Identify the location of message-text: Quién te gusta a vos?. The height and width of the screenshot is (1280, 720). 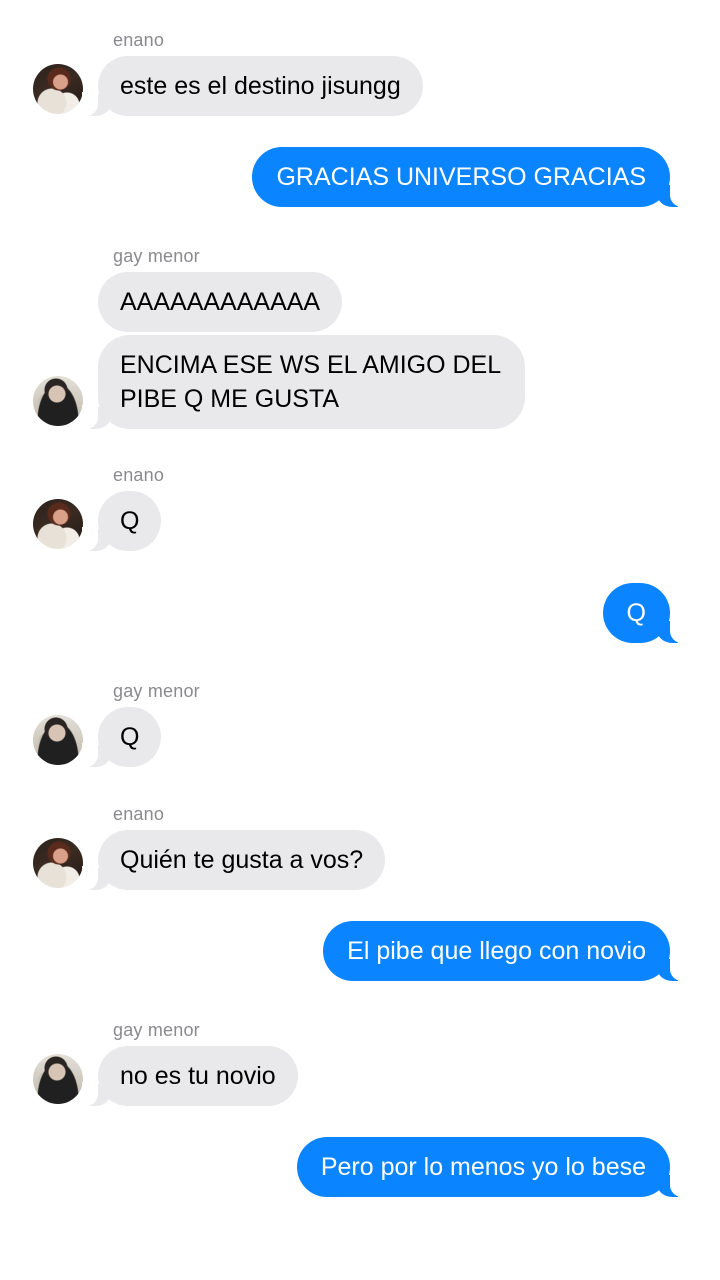
(242, 860).